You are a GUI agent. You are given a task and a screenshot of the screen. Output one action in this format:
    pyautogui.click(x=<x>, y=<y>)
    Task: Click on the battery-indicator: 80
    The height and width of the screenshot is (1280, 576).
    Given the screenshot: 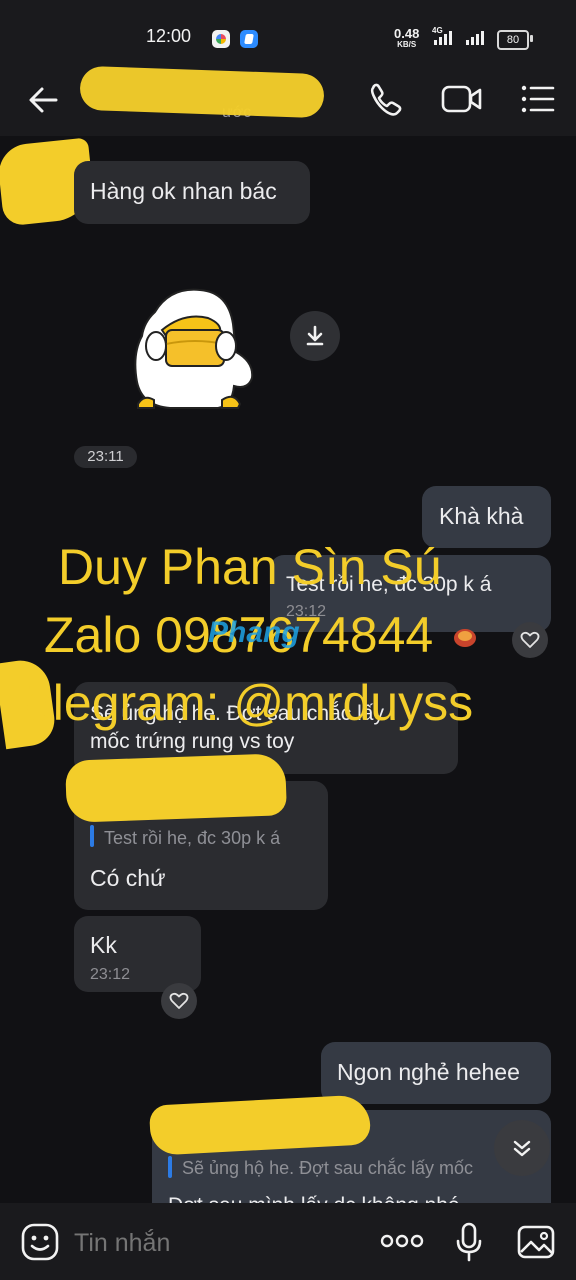 What is the action you would take?
    pyautogui.click(x=513, y=40)
    